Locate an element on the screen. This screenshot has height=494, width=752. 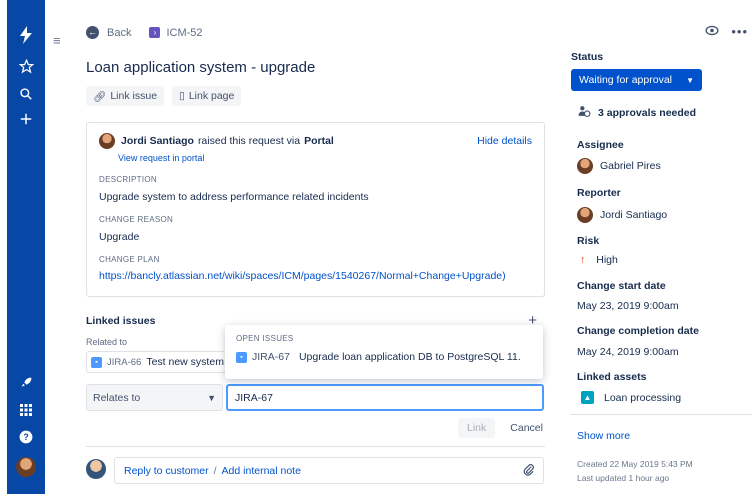
status-dropdown: Waiting for approval ▼ is located at coordinates (636, 80).